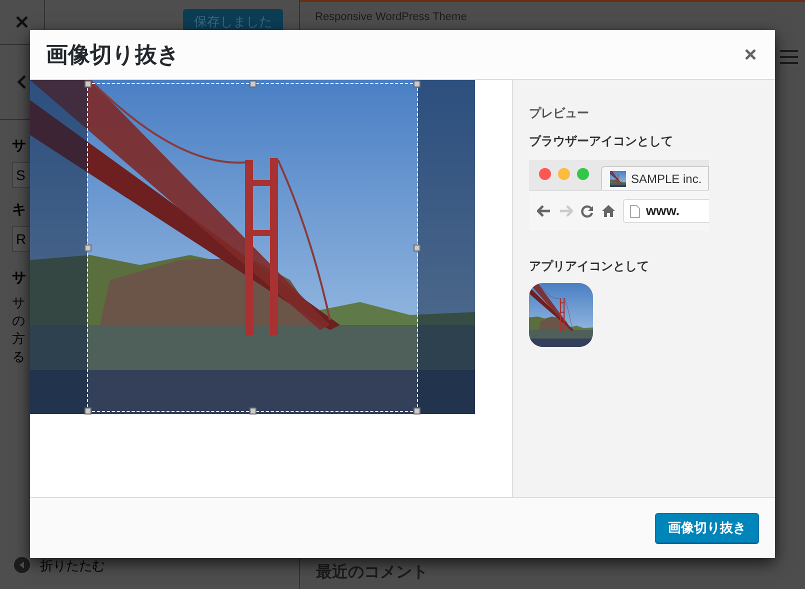 This screenshot has width=805, height=589. I want to click on browser-icon-label: ブラウザーアイコンとして, so click(601, 141).